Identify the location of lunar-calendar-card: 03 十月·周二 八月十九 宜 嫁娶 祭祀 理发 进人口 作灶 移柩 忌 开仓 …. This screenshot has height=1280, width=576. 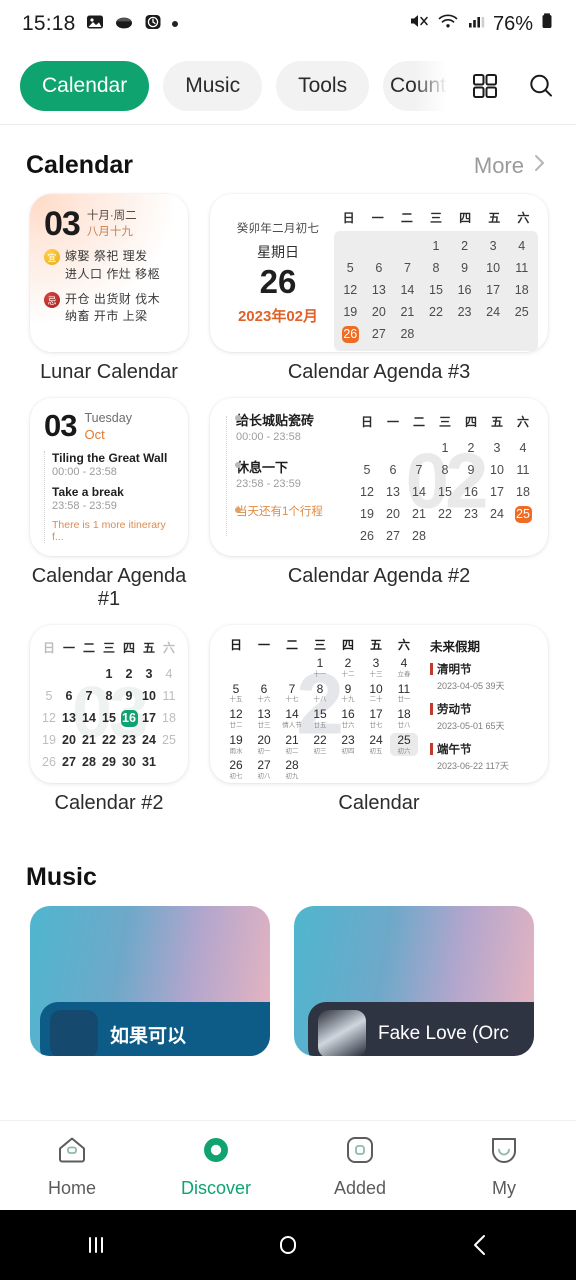
(109, 273).